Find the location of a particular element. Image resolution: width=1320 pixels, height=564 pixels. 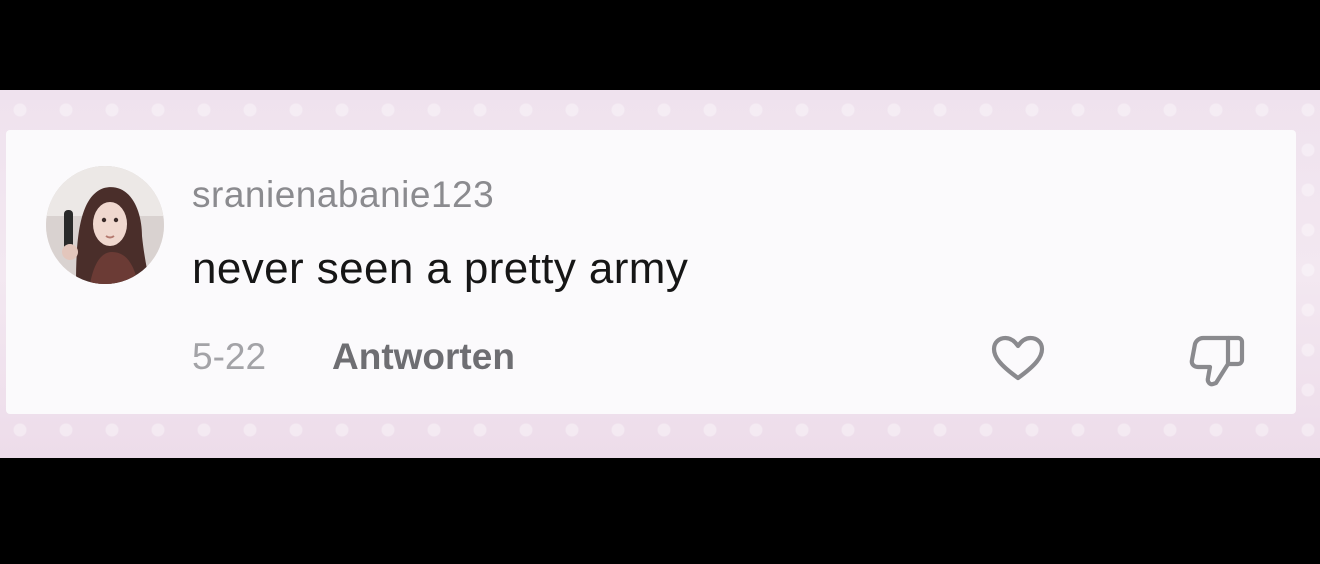

heart-outline-icon is located at coordinates (1018, 358).